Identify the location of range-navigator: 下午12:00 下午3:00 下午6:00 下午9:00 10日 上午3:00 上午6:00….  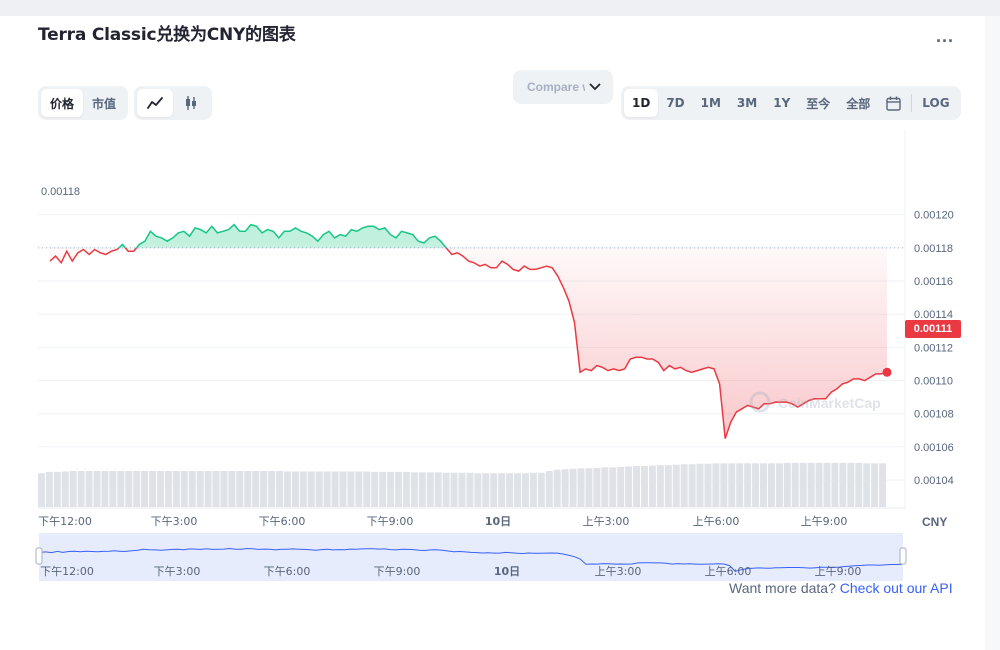
(471, 557).